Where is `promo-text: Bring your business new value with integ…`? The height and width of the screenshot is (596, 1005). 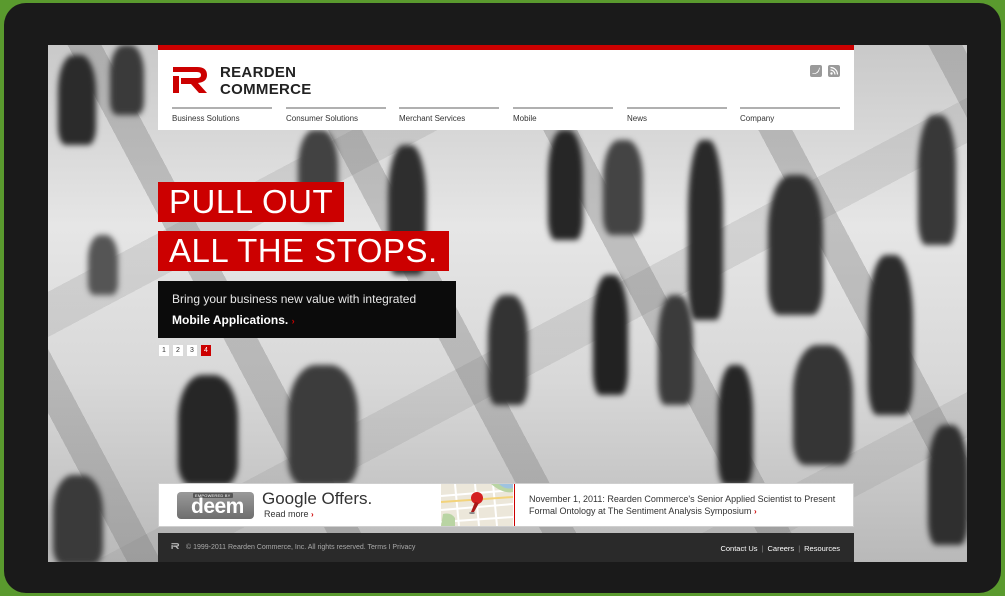 promo-text: Bring your business new value with integ… is located at coordinates (294, 299).